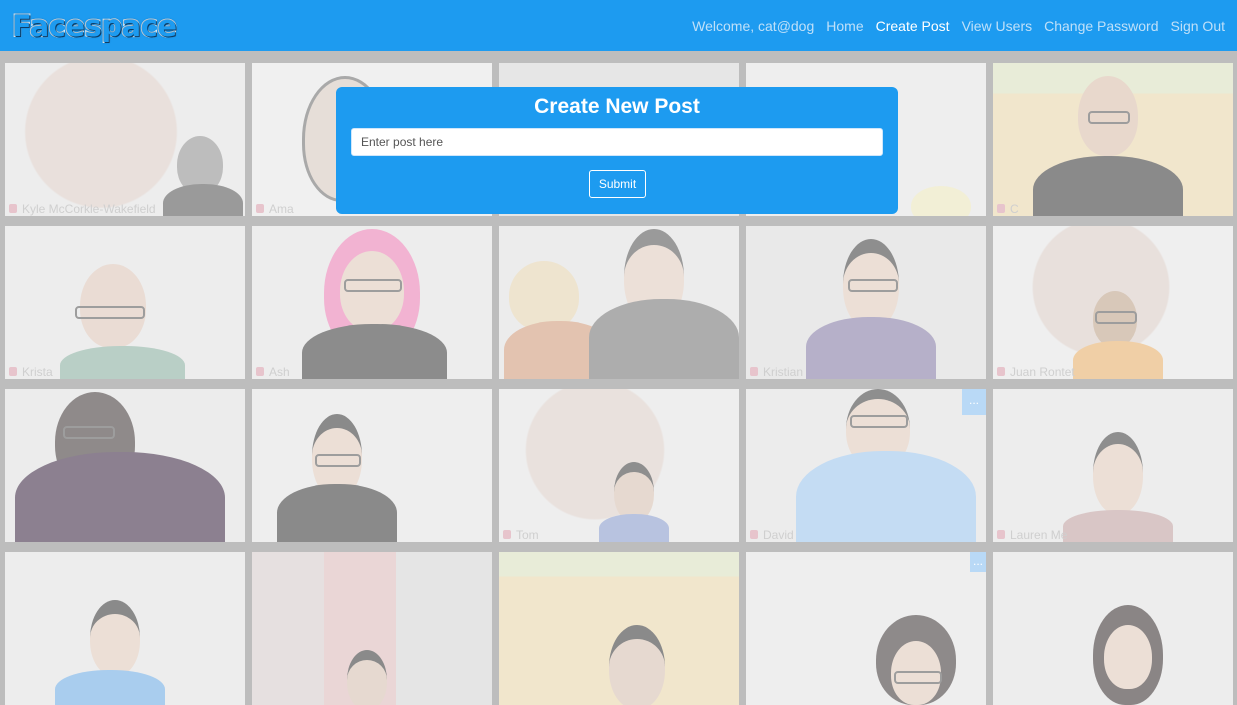  I want to click on nav-create-post: Create Post, so click(913, 26).